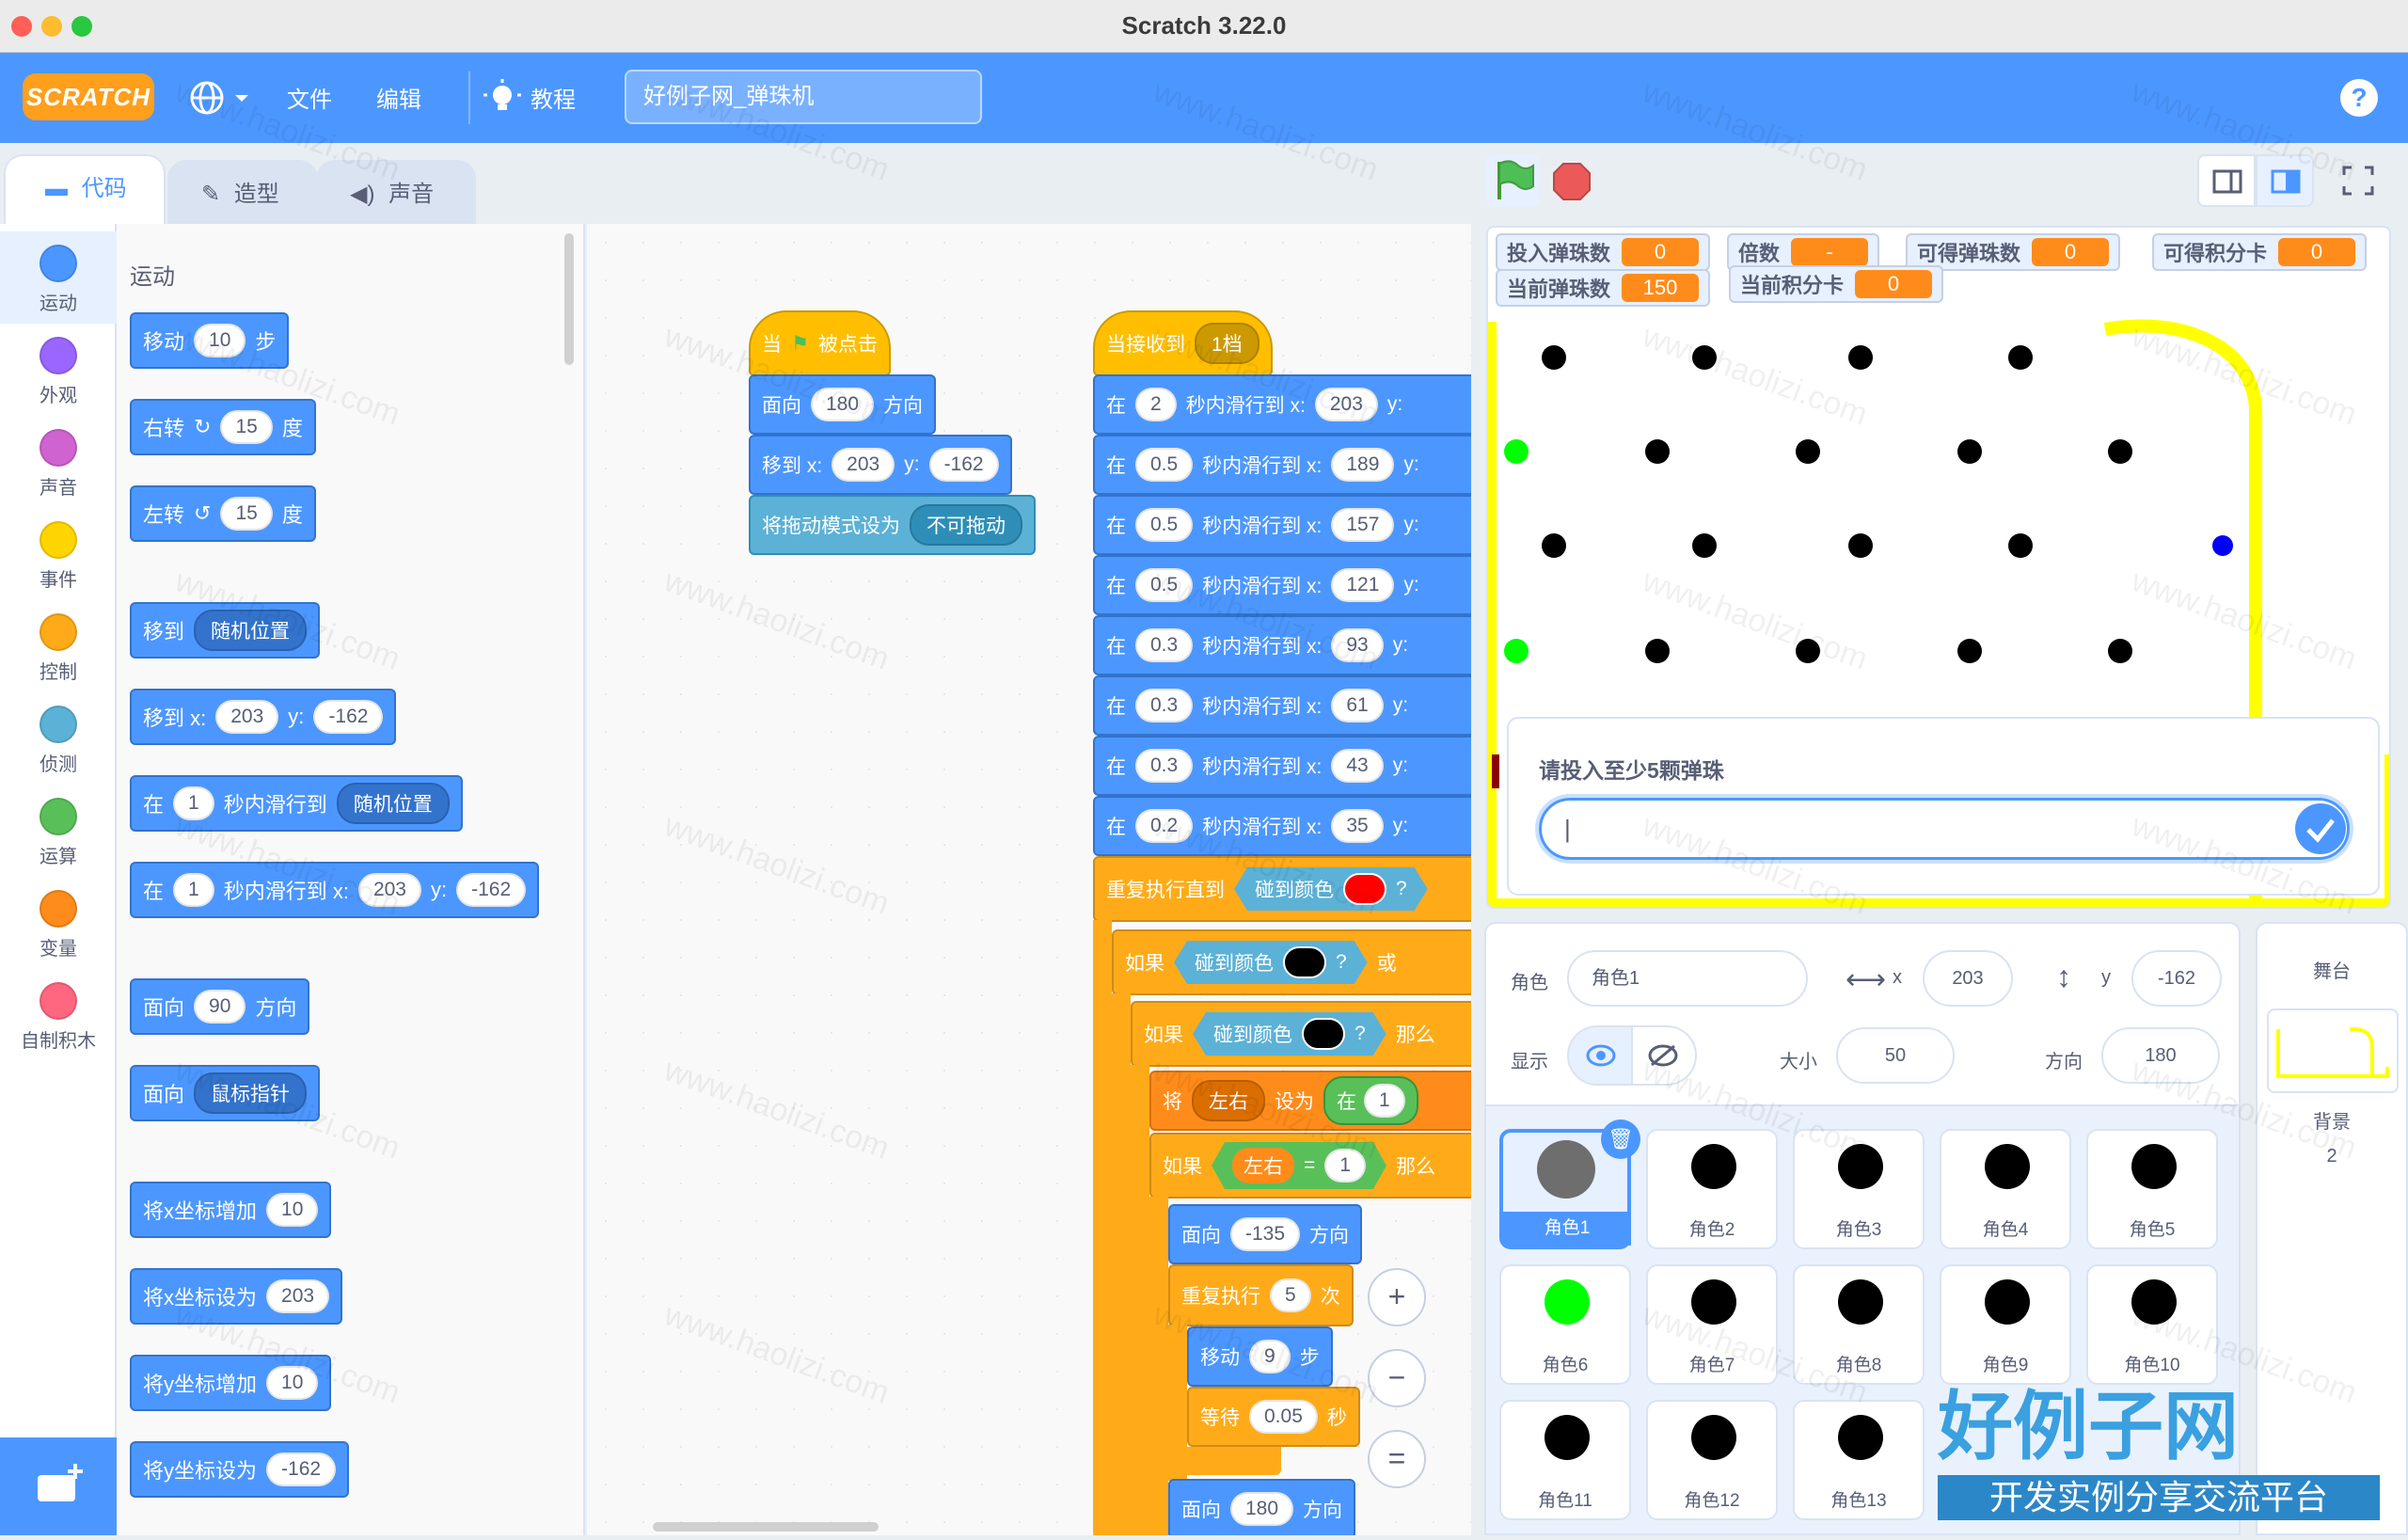  What do you see at coordinates (1284, 1417) in the screenshot?
I see `wait-seconds-input: 0.05` at bounding box center [1284, 1417].